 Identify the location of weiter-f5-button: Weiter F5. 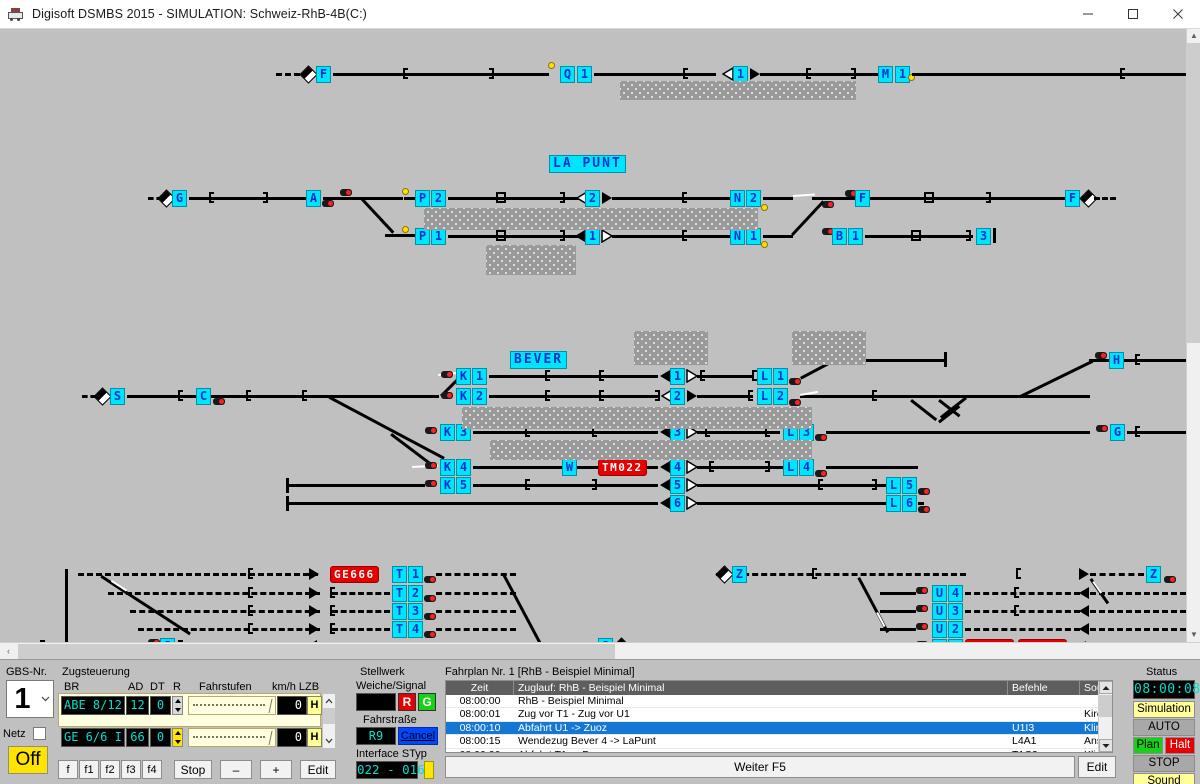
(760, 767).